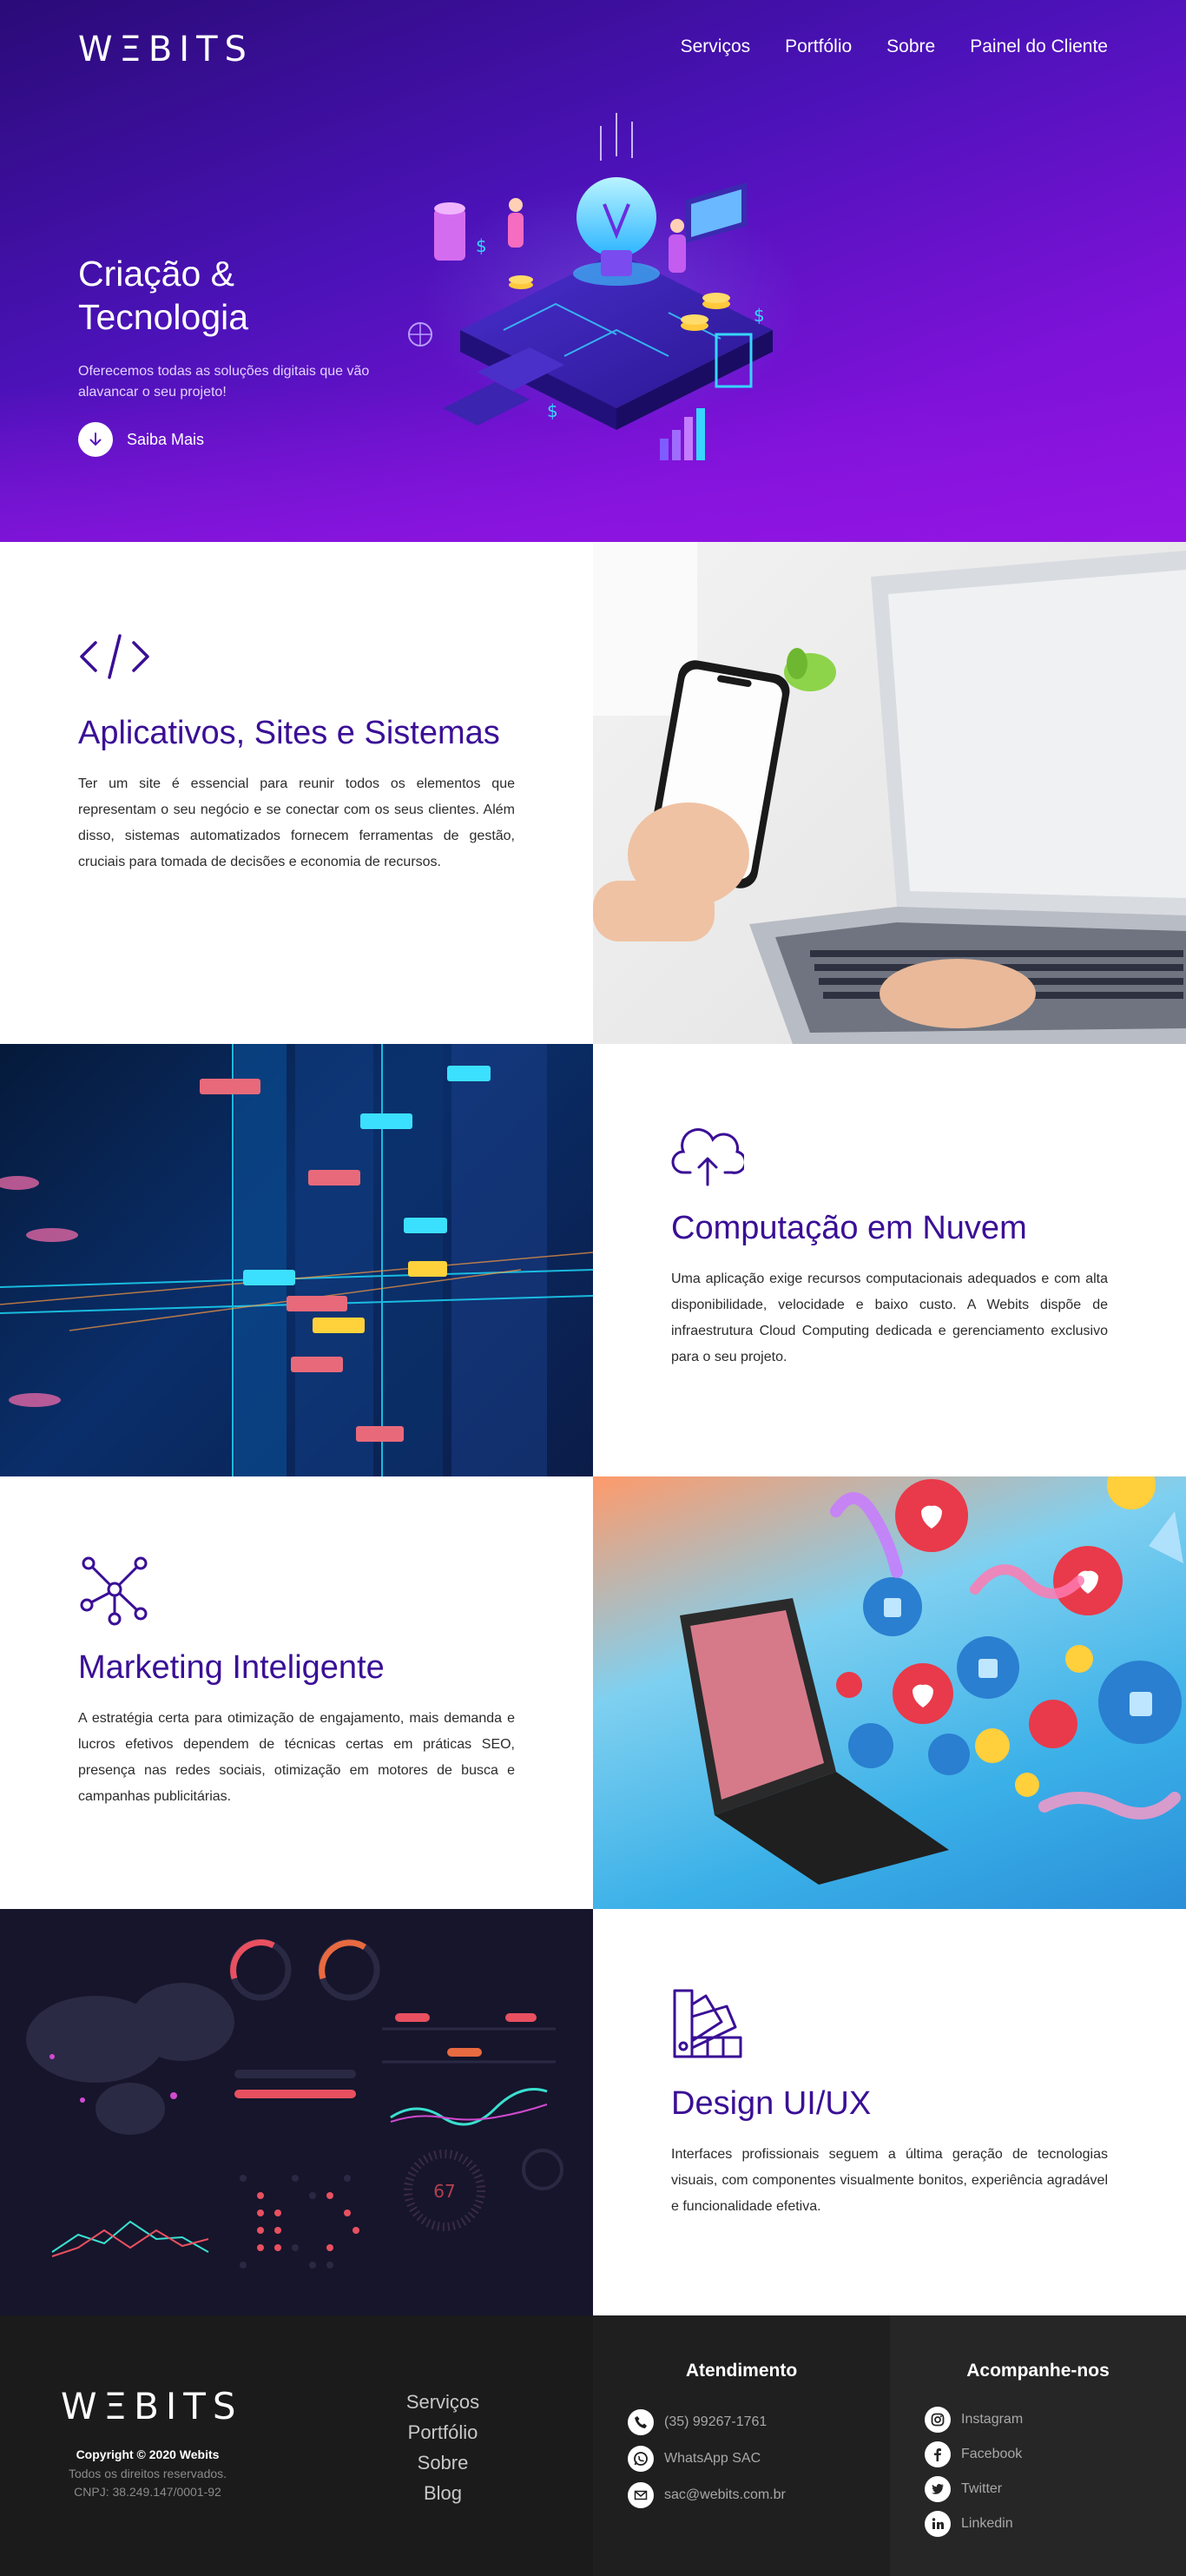  What do you see at coordinates (166, 439) in the screenshot?
I see `saiba-mais-label: Saiba Mais` at bounding box center [166, 439].